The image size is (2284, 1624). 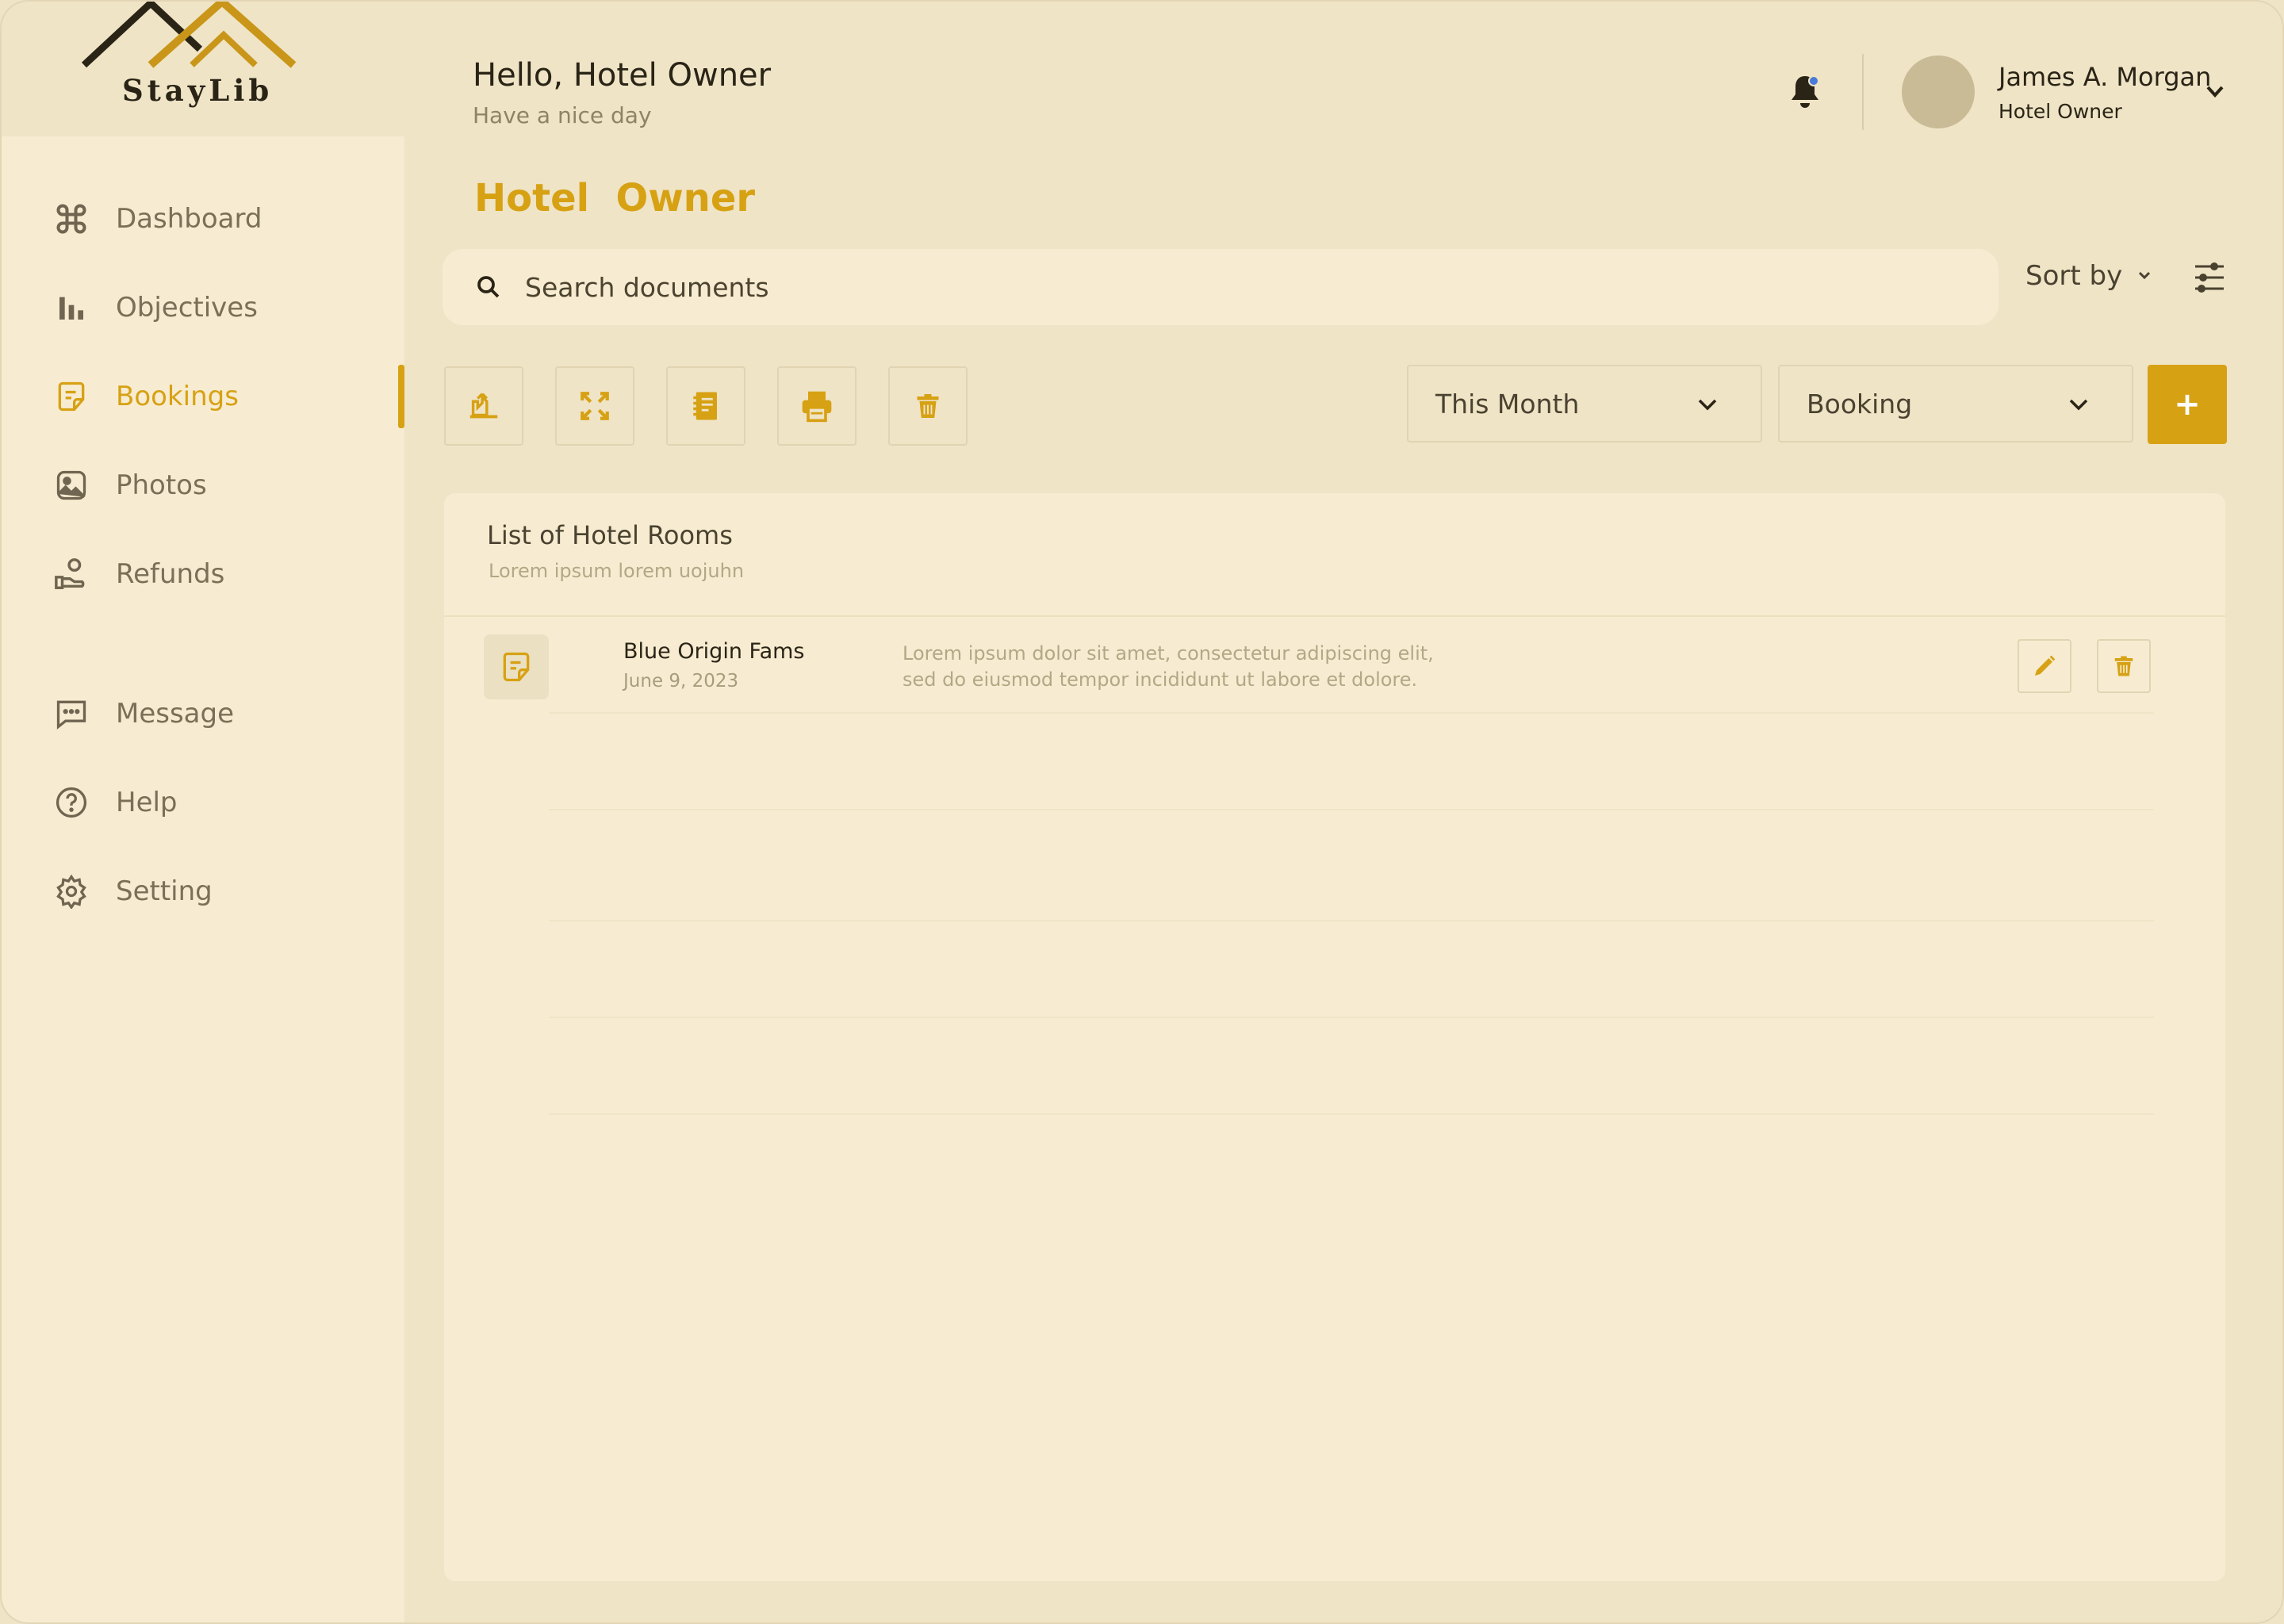 What do you see at coordinates (1507, 403) in the screenshot?
I see `period-select-value: This Month` at bounding box center [1507, 403].